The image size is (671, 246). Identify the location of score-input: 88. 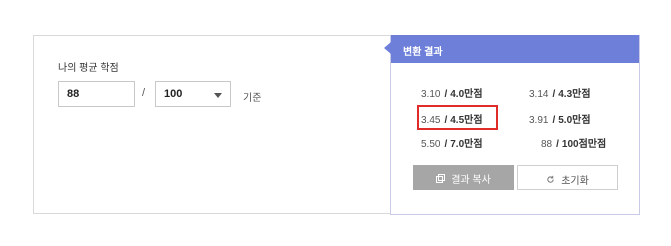
(96, 94).